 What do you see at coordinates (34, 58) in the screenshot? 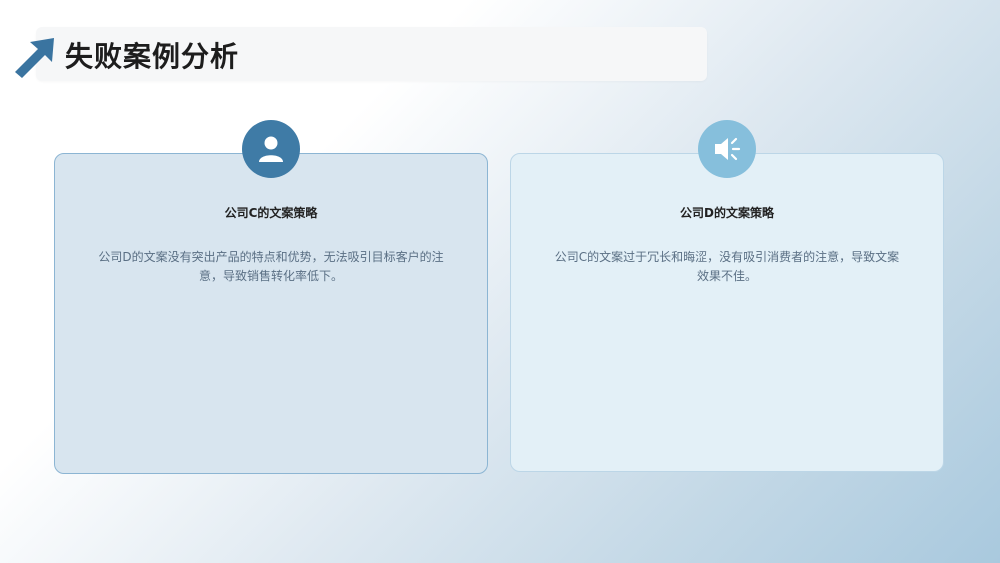
I see `arrow-up-left-icon` at bounding box center [34, 58].